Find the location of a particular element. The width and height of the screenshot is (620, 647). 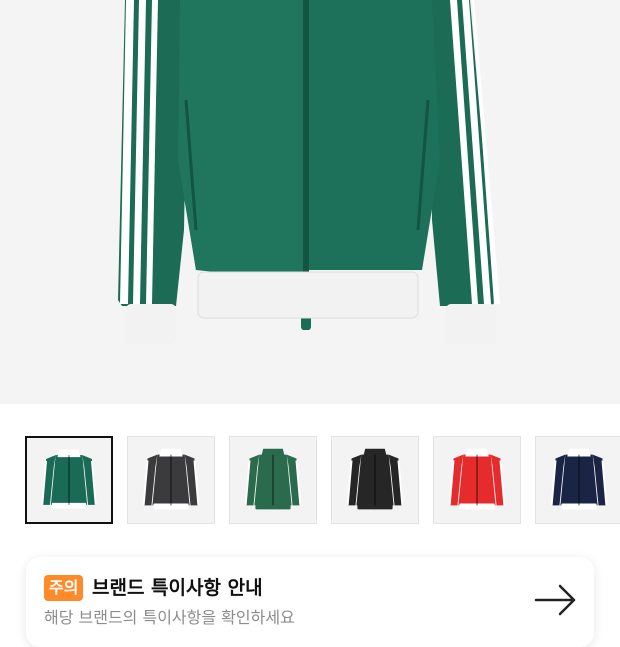

notice-subtitle: 해당 브랜드의 특이사항을 확인하세요 is located at coordinates (169, 617).